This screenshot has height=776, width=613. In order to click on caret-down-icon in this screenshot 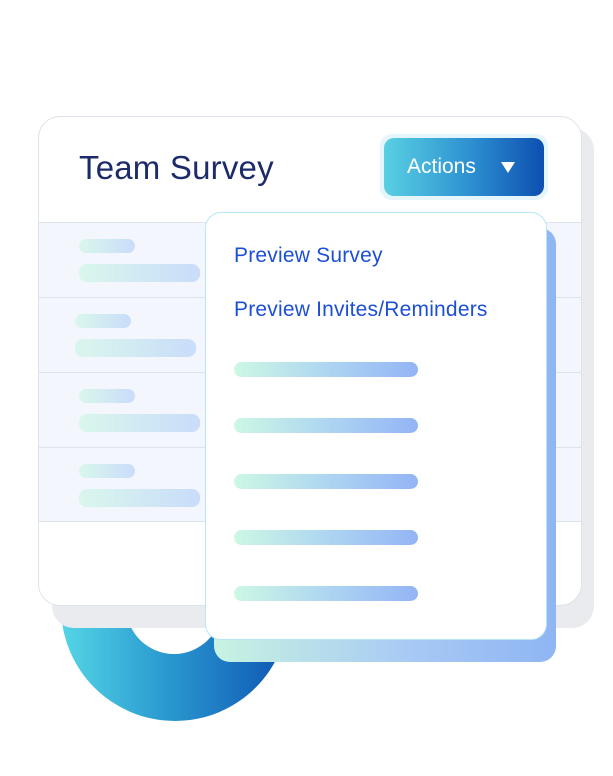, I will do `click(508, 167)`.